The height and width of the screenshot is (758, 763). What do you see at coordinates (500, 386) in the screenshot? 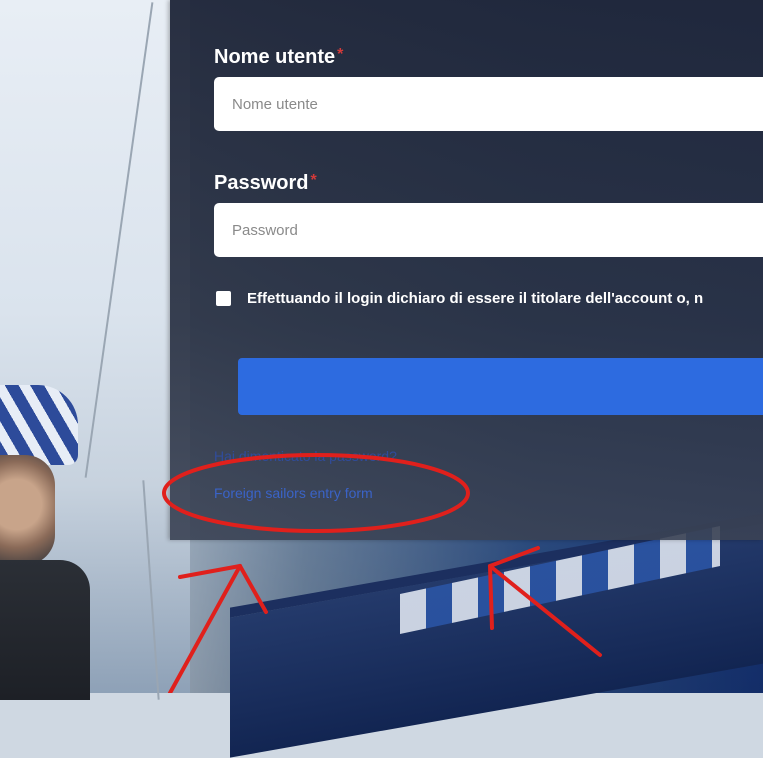
I see `login-button` at bounding box center [500, 386].